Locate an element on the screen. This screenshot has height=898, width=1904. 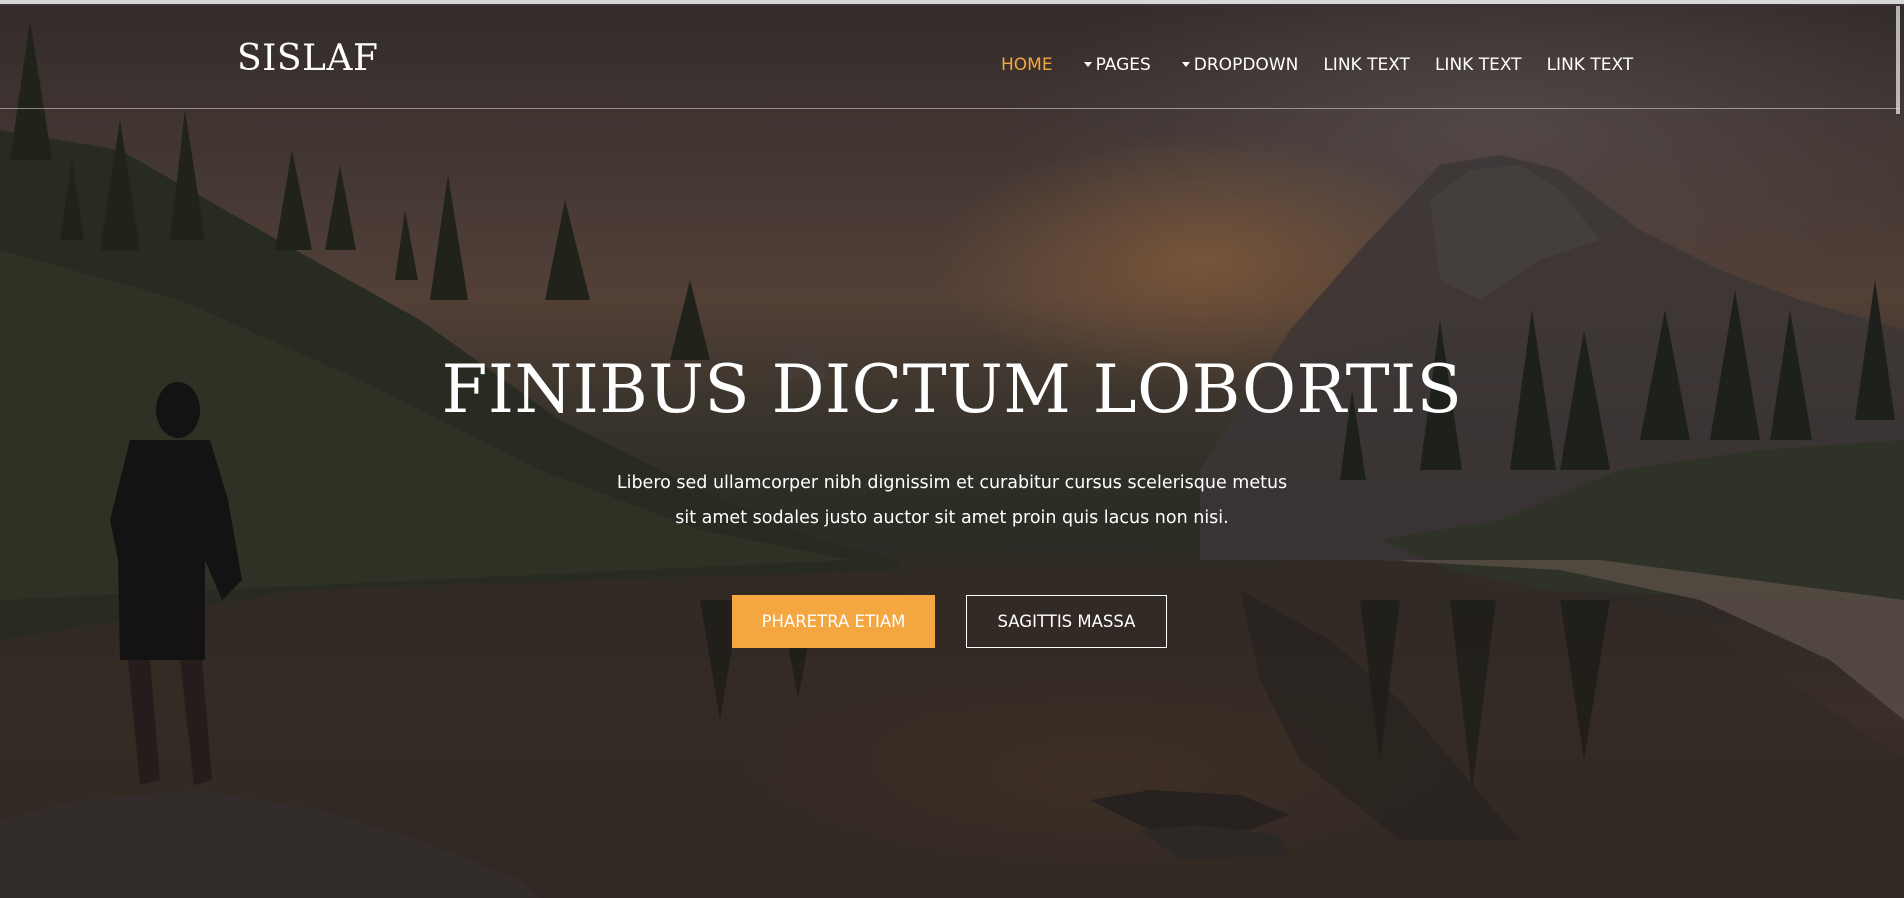
nav-item-dropdown: DROPDOWN is located at coordinates (1240, 65).